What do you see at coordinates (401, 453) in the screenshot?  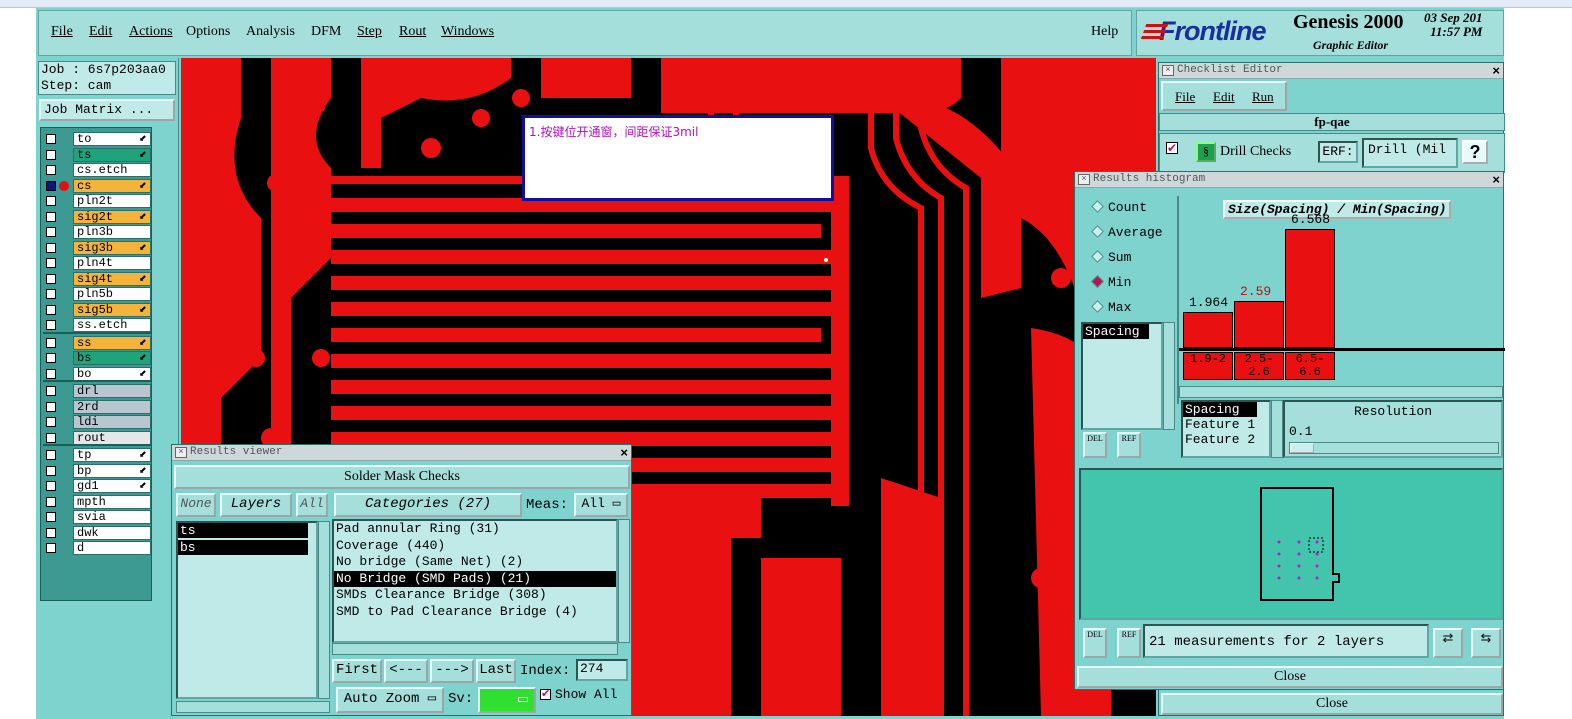 I see `results-viewer-titlebar: × Results viewer ×` at bounding box center [401, 453].